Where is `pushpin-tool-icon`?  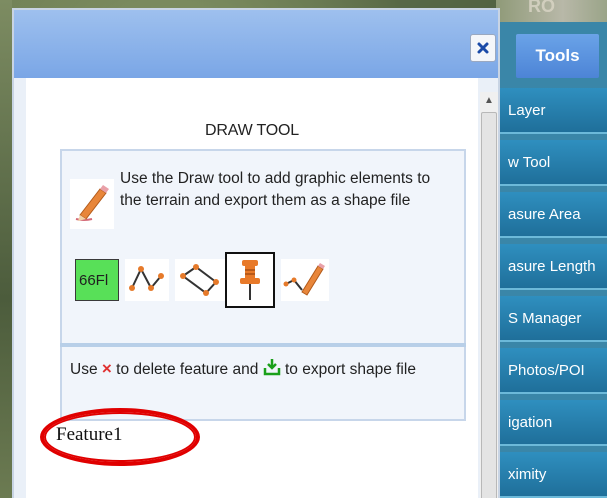 pushpin-tool-icon is located at coordinates (250, 280).